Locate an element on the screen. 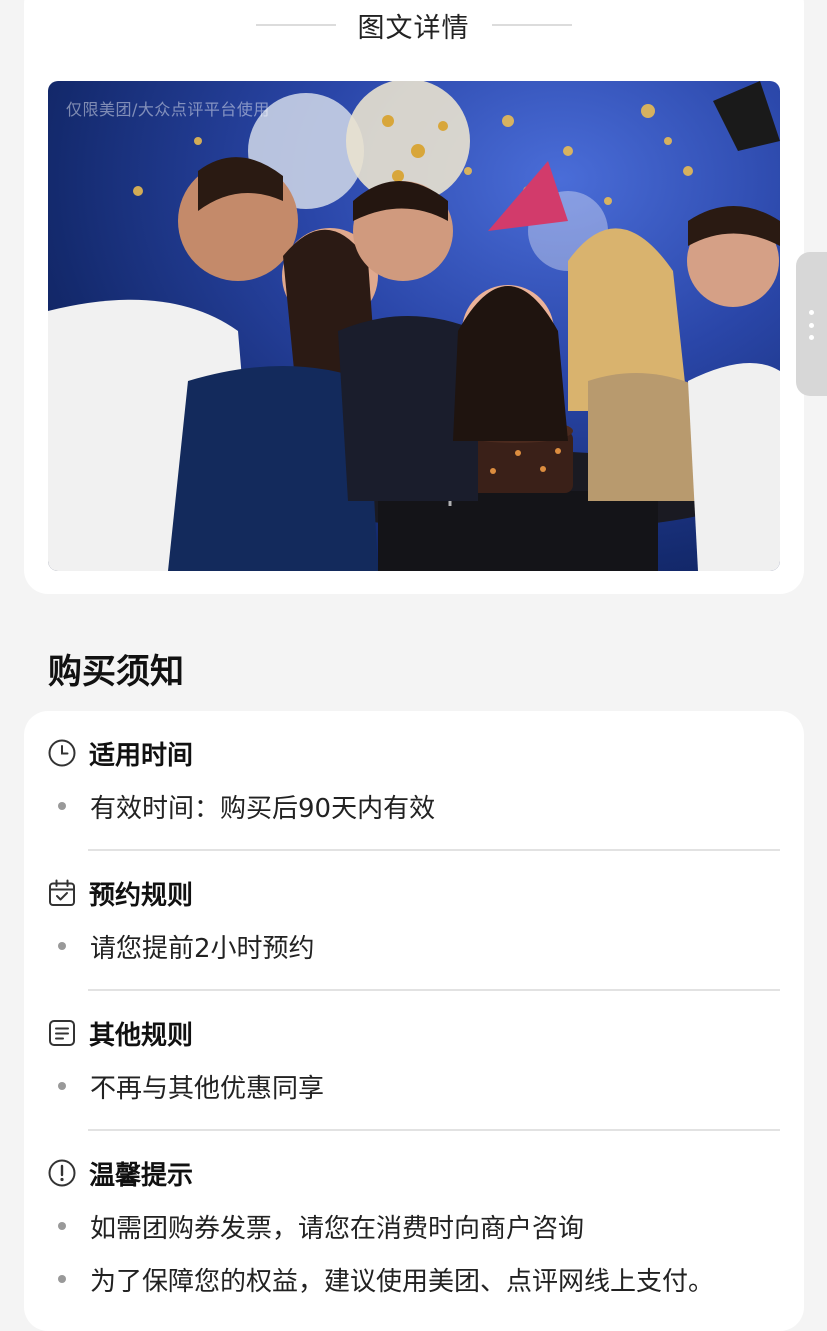 This screenshot has height=1331, width=827. title-divider-right is located at coordinates (531, 25).